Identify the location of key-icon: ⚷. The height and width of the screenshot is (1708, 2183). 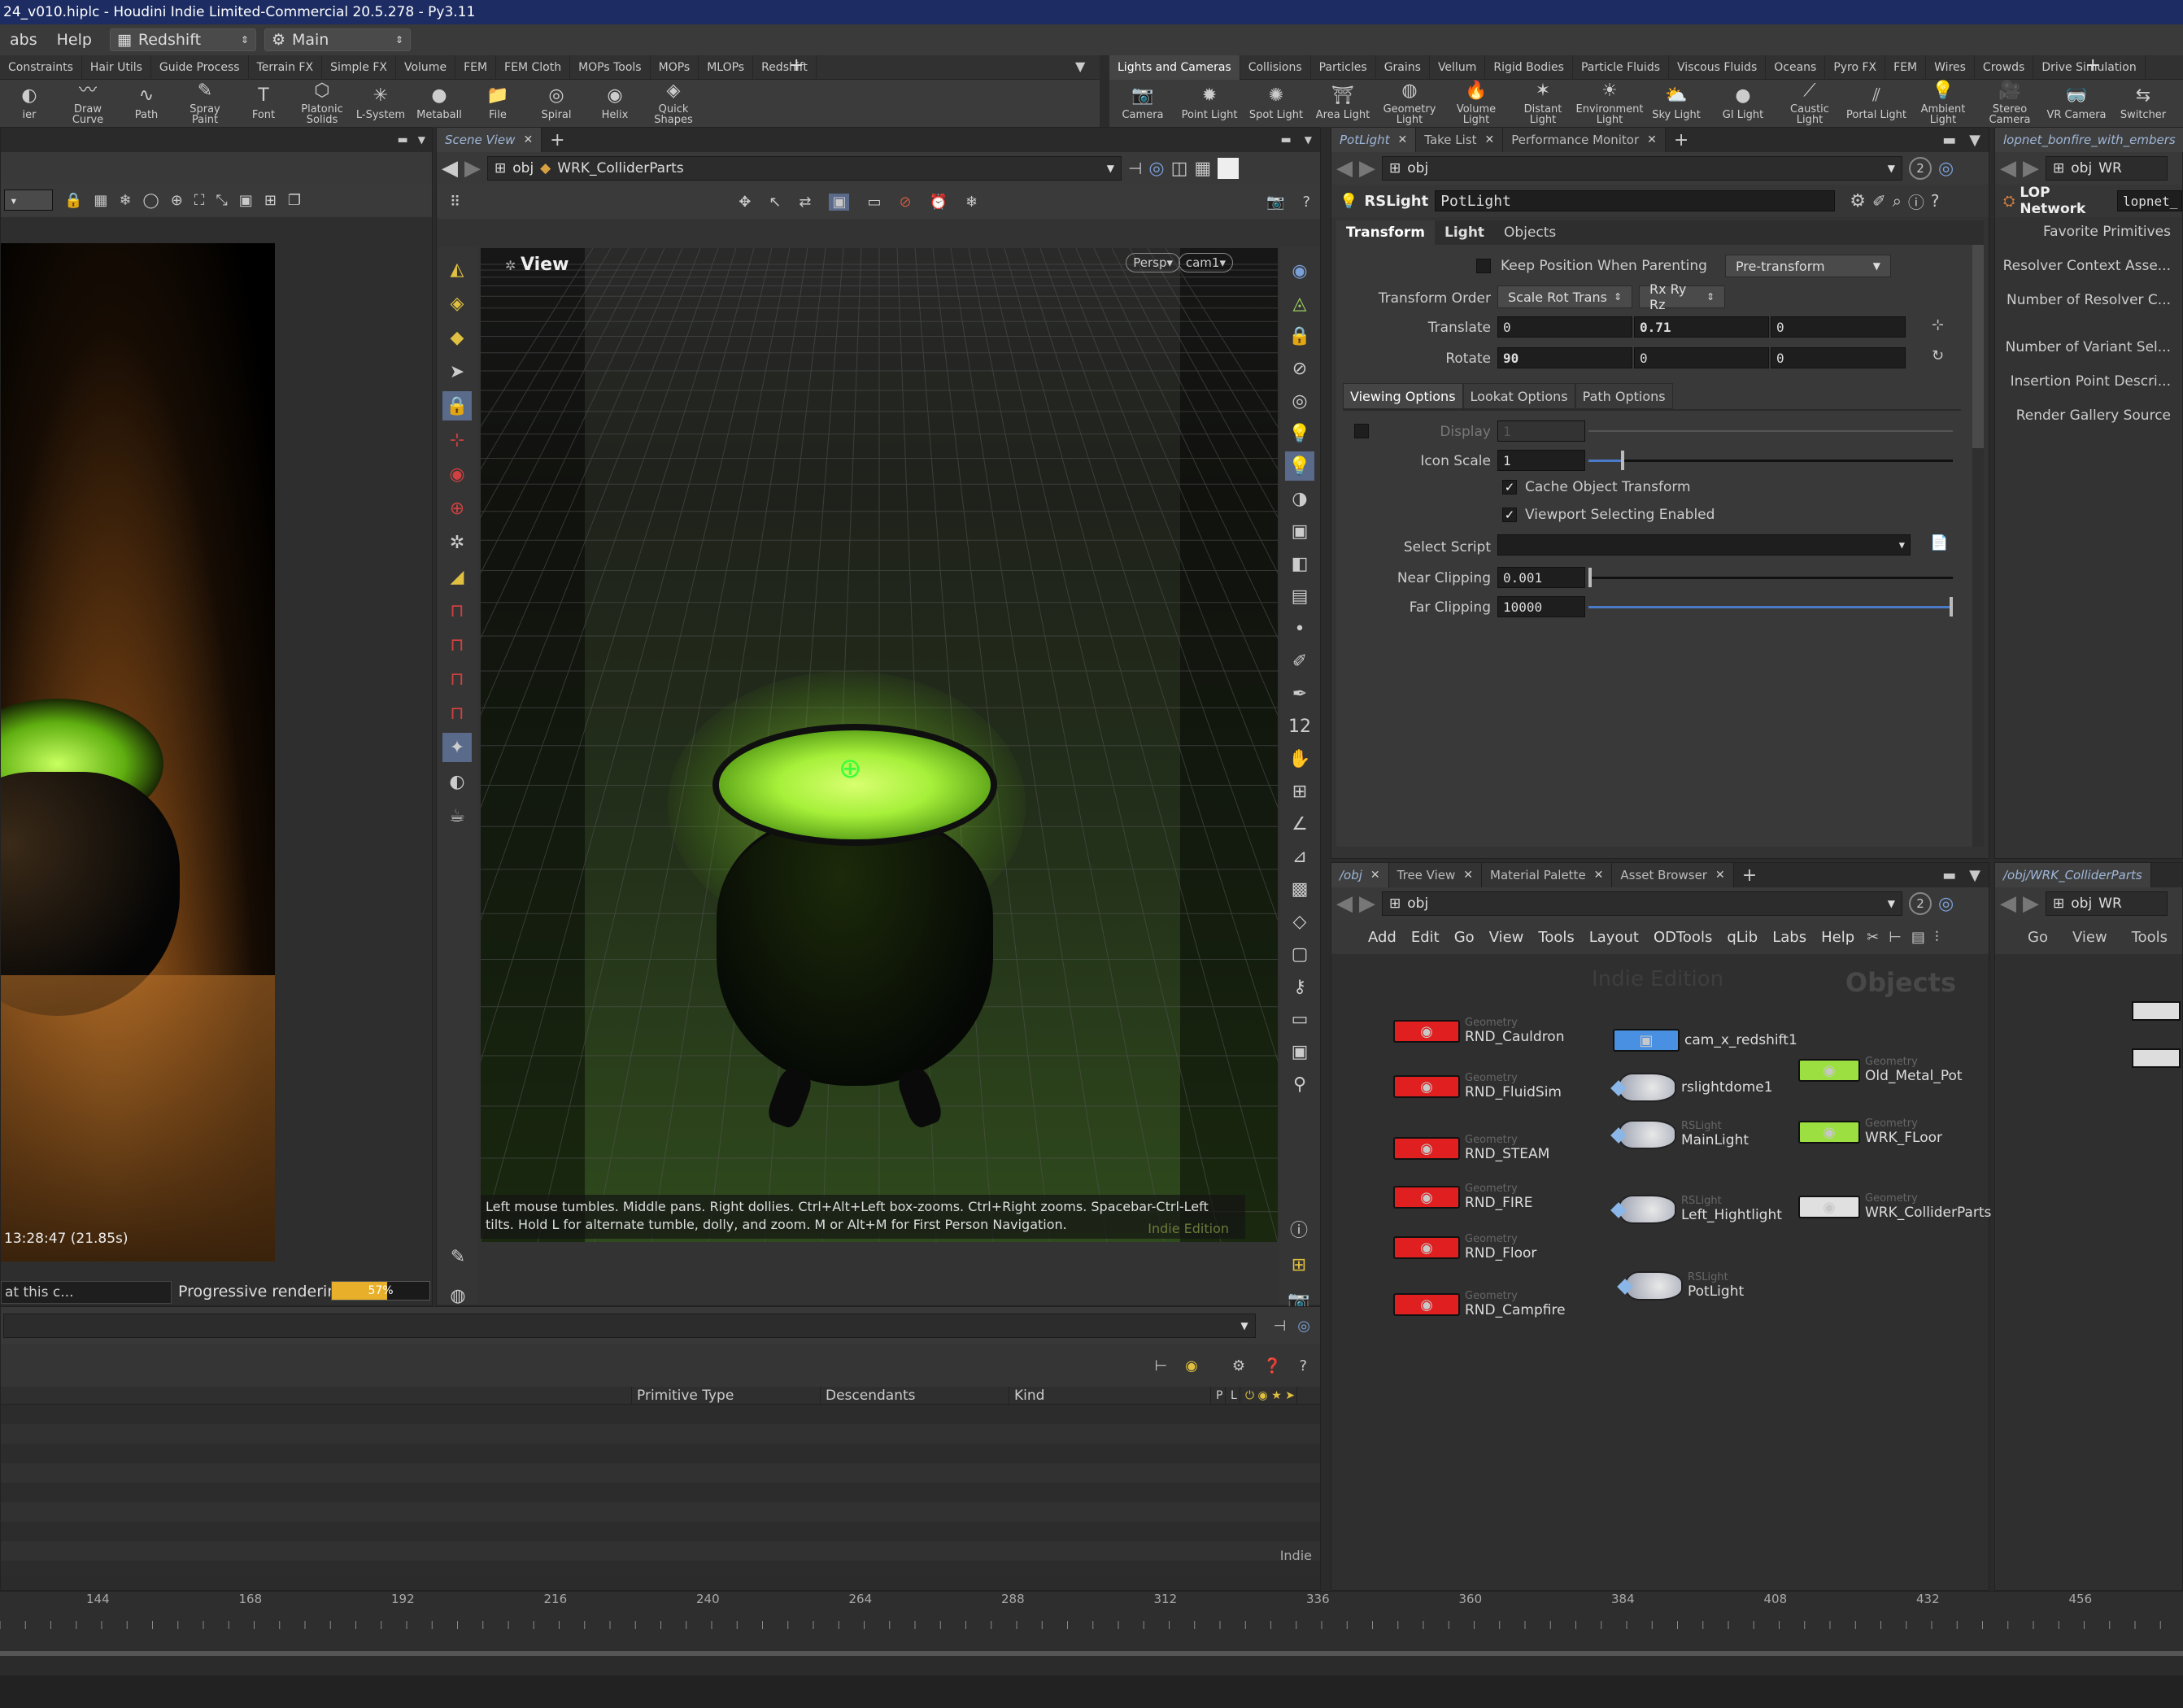
(1299, 986).